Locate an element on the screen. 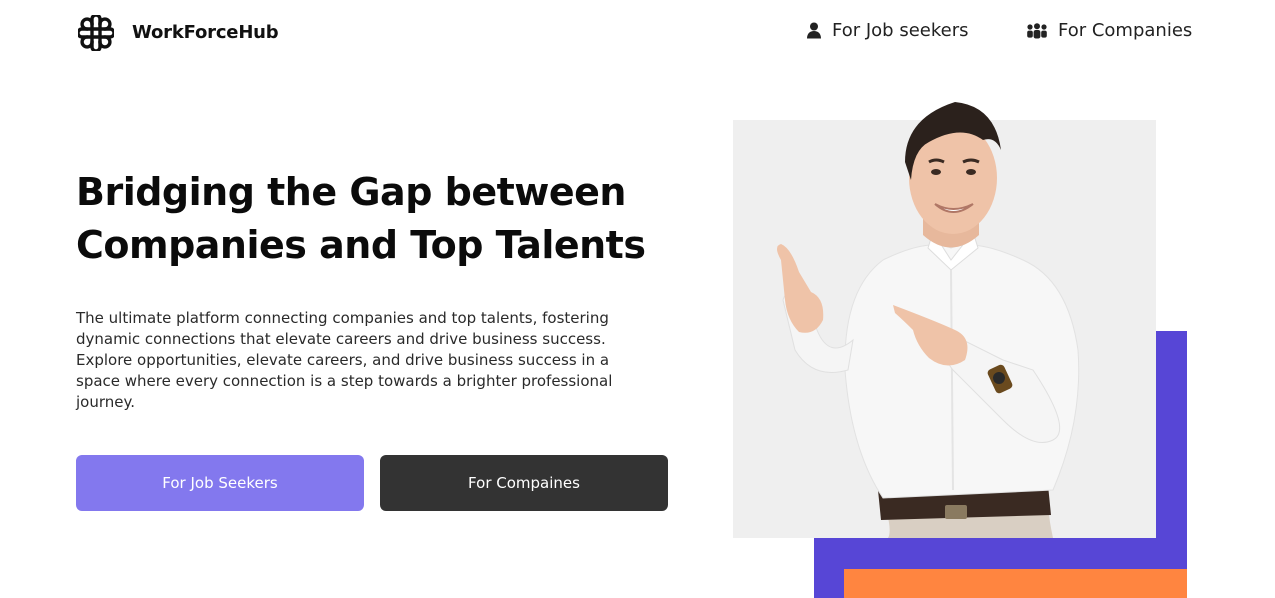 Image resolution: width=1275 pixels, height=598 pixels. nav-for-companies: For Companies is located at coordinates (1109, 30).